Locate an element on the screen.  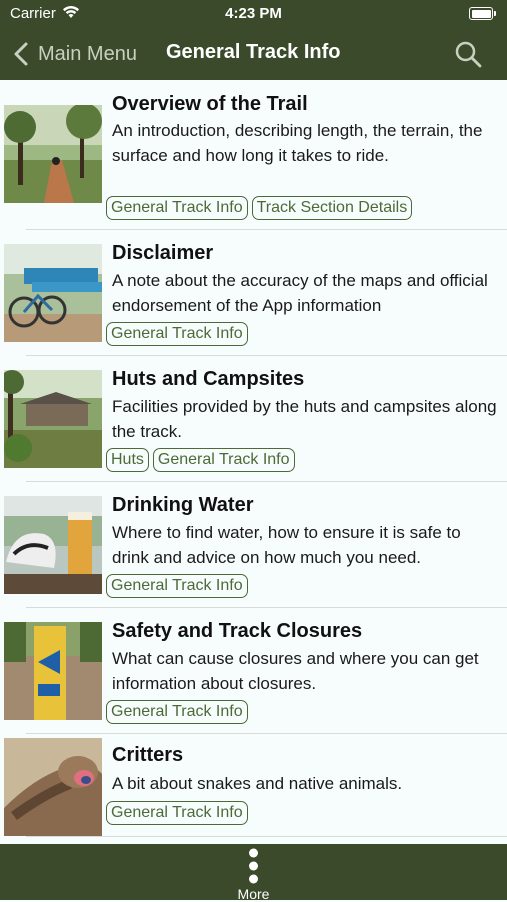
trail-forest-photo is located at coordinates (53, 154).